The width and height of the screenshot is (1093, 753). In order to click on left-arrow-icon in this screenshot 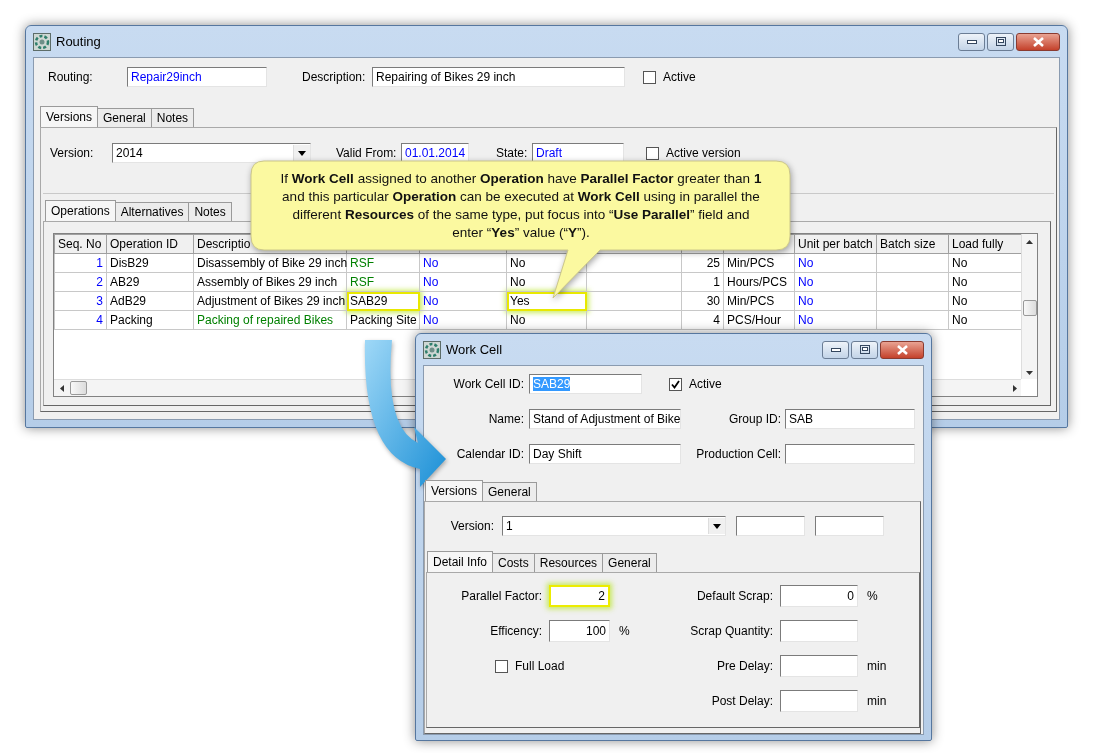, I will do `click(62, 388)`.